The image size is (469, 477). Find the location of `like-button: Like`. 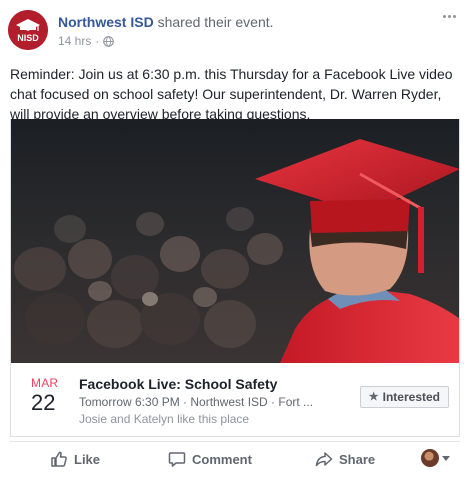

like-button: Like is located at coordinates (75, 459).